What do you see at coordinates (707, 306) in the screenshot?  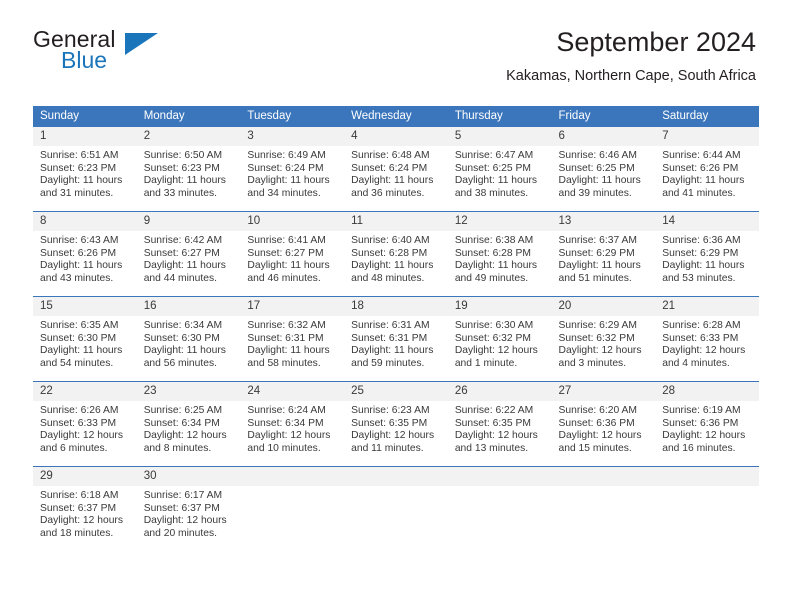 I see `day-number: 21` at bounding box center [707, 306].